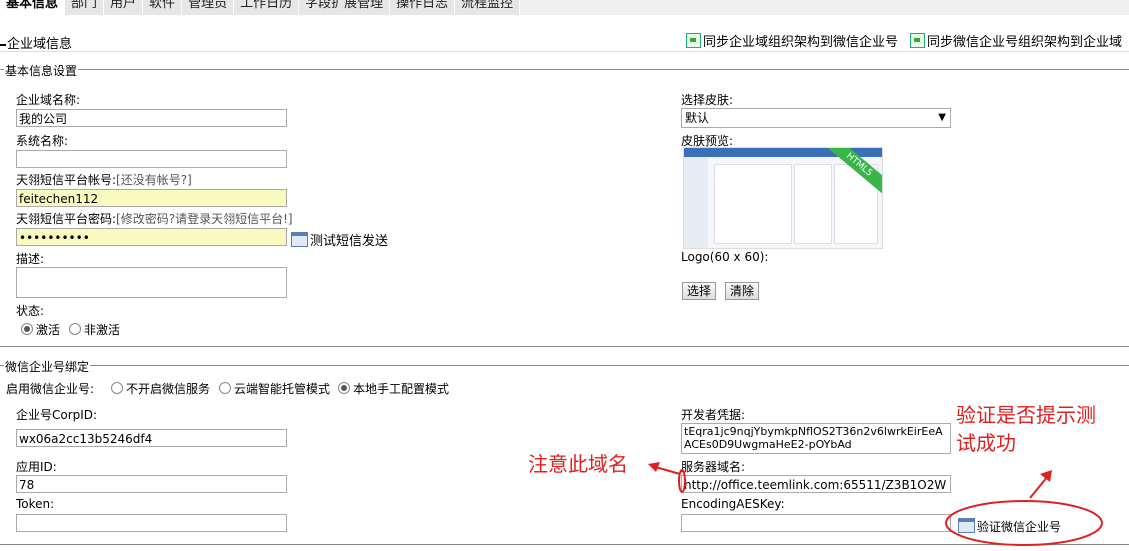 The image size is (1129, 551). What do you see at coordinates (1039, 487) in the screenshot?
I see `annotation-arrow` at bounding box center [1039, 487].